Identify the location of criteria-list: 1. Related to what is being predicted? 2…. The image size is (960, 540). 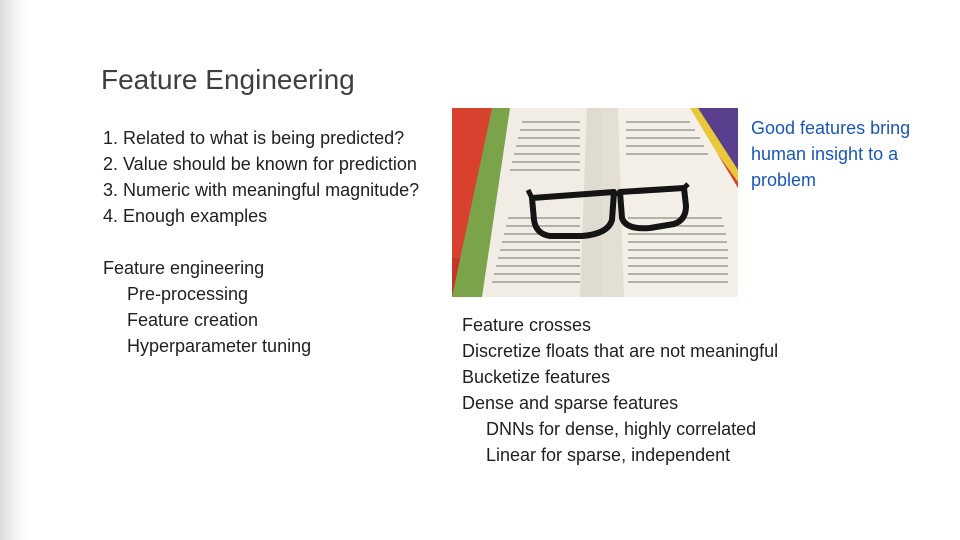
(261, 177).